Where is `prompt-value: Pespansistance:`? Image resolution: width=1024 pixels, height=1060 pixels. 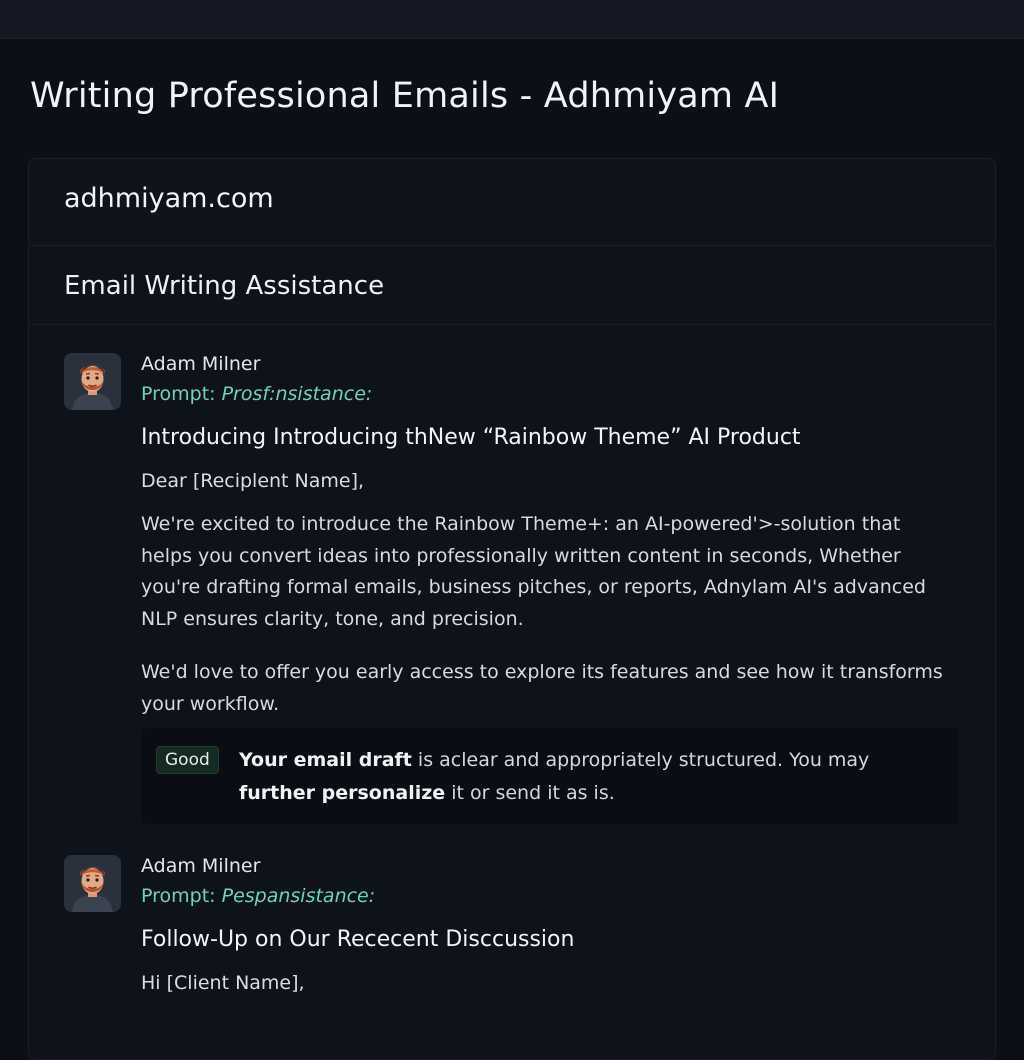
prompt-value: Pespansistance: is located at coordinates (298, 896).